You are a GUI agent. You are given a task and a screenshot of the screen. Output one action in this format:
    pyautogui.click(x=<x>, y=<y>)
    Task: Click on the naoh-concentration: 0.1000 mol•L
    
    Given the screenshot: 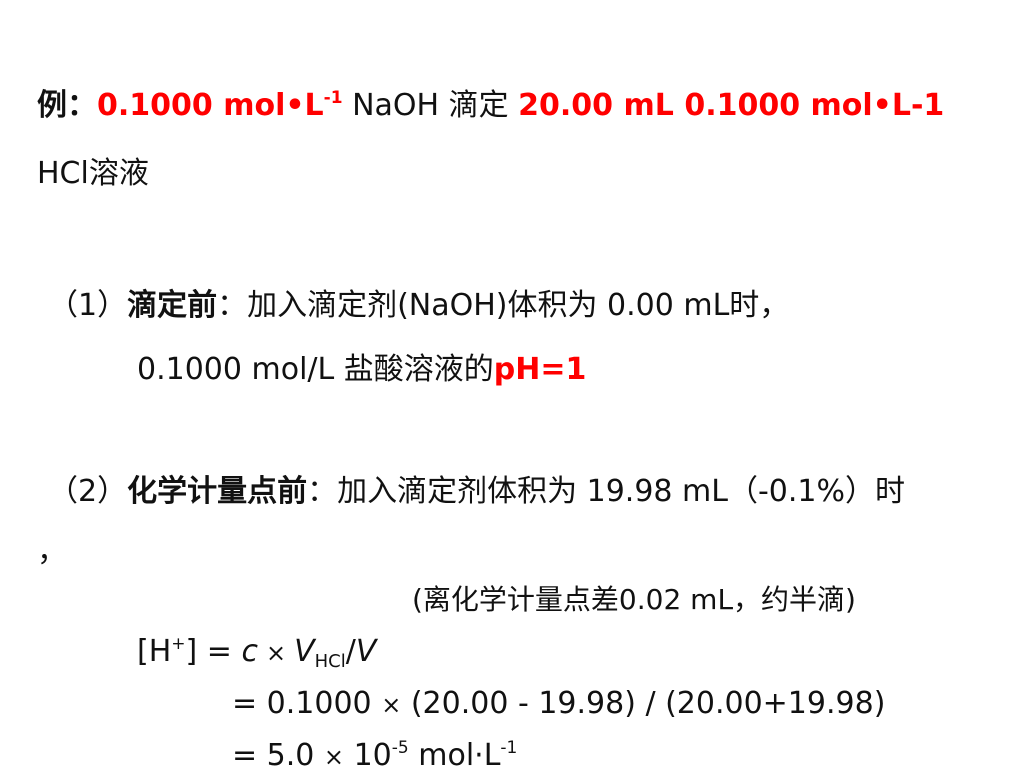 What is the action you would take?
    pyautogui.click(x=210, y=105)
    